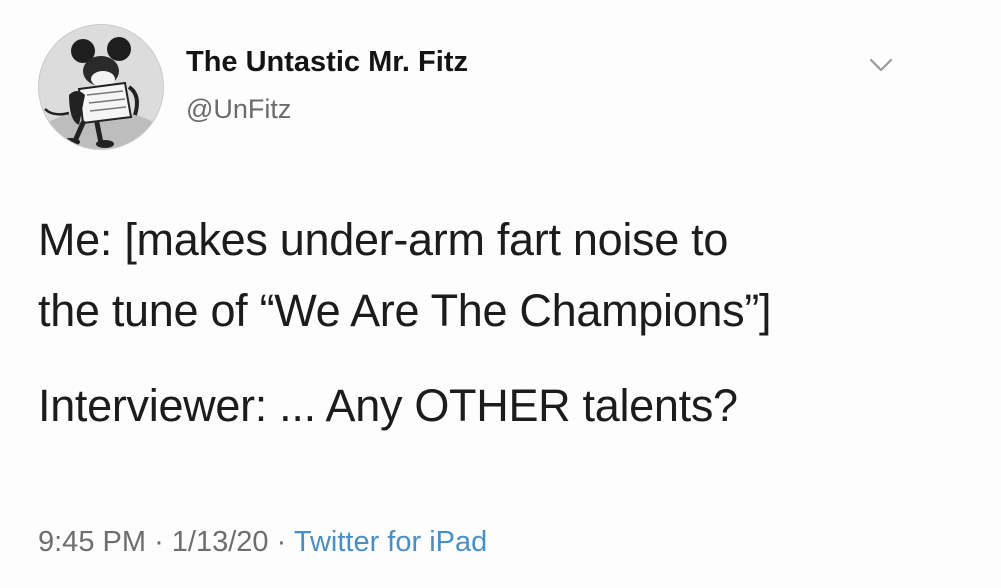 The width and height of the screenshot is (1001, 588). What do you see at coordinates (881, 65) in the screenshot?
I see `chevron-down-icon` at bounding box center [881, 65].